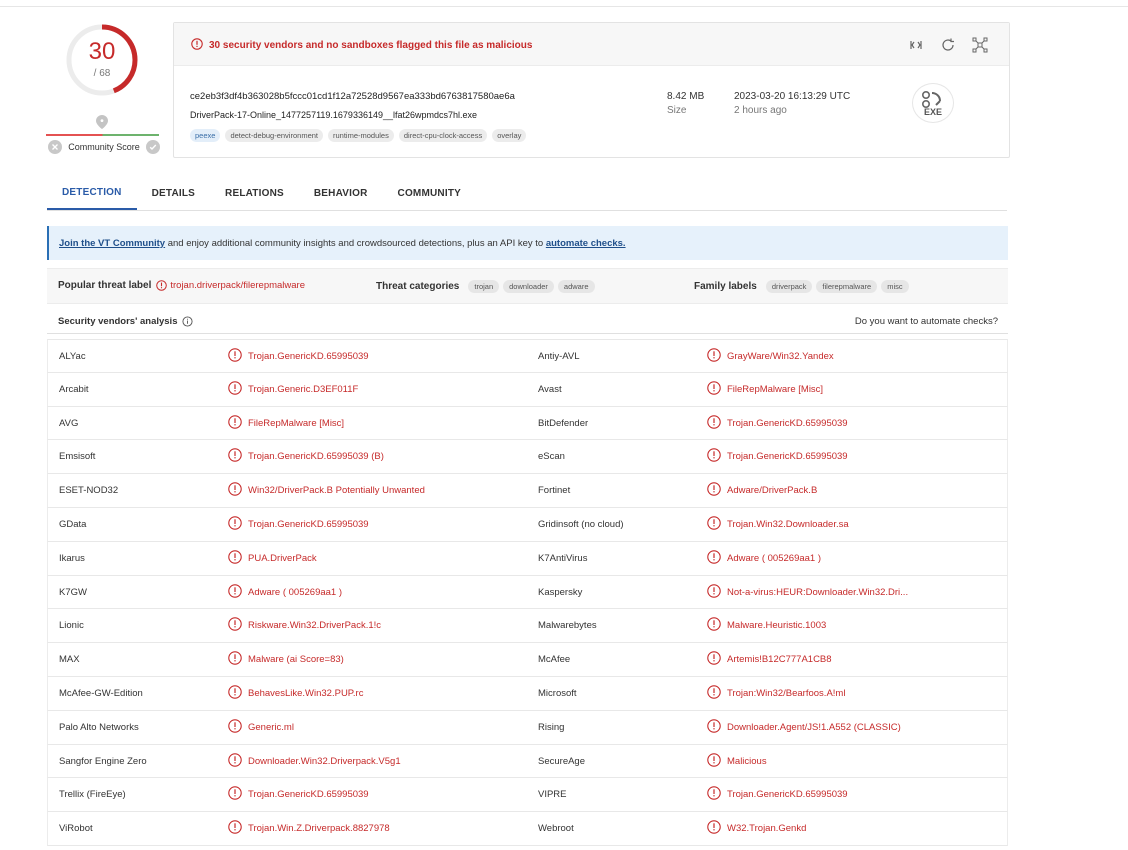 This screenshot has height=850, width=1128. I want to click on vendor-name: ESET-NOD32, so click(89, 491).